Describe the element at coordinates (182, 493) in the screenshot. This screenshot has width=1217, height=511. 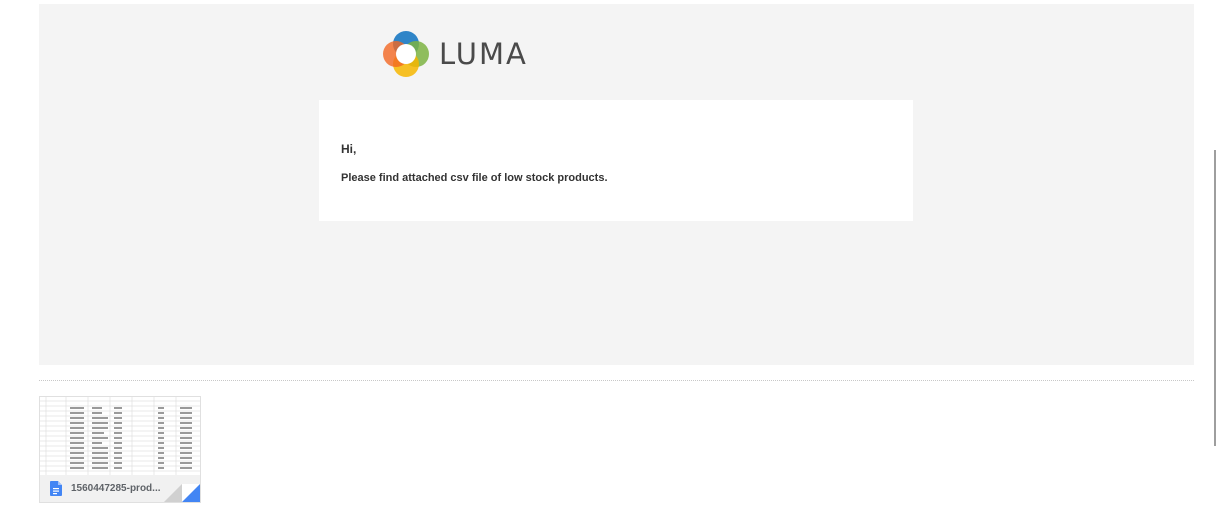
I see `folded-corner-icon` at that location.